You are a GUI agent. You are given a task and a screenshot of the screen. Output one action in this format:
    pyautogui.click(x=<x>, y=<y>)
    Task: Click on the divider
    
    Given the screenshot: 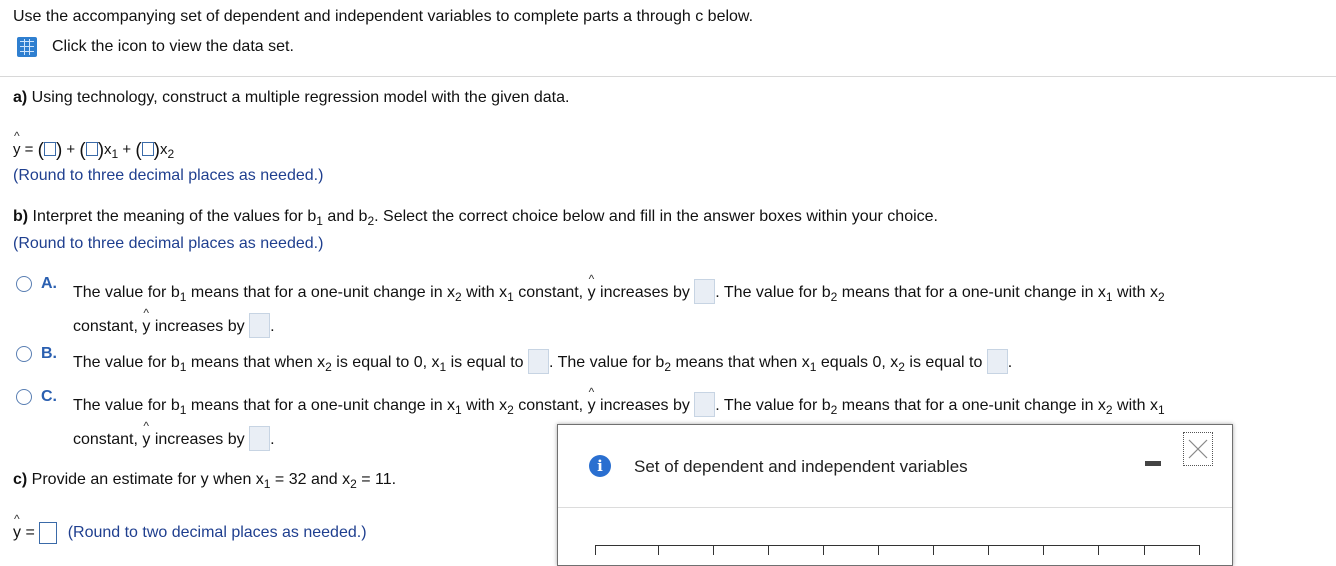 What is the action you would take?
    pyautogui.click(x=668, y=76)
    